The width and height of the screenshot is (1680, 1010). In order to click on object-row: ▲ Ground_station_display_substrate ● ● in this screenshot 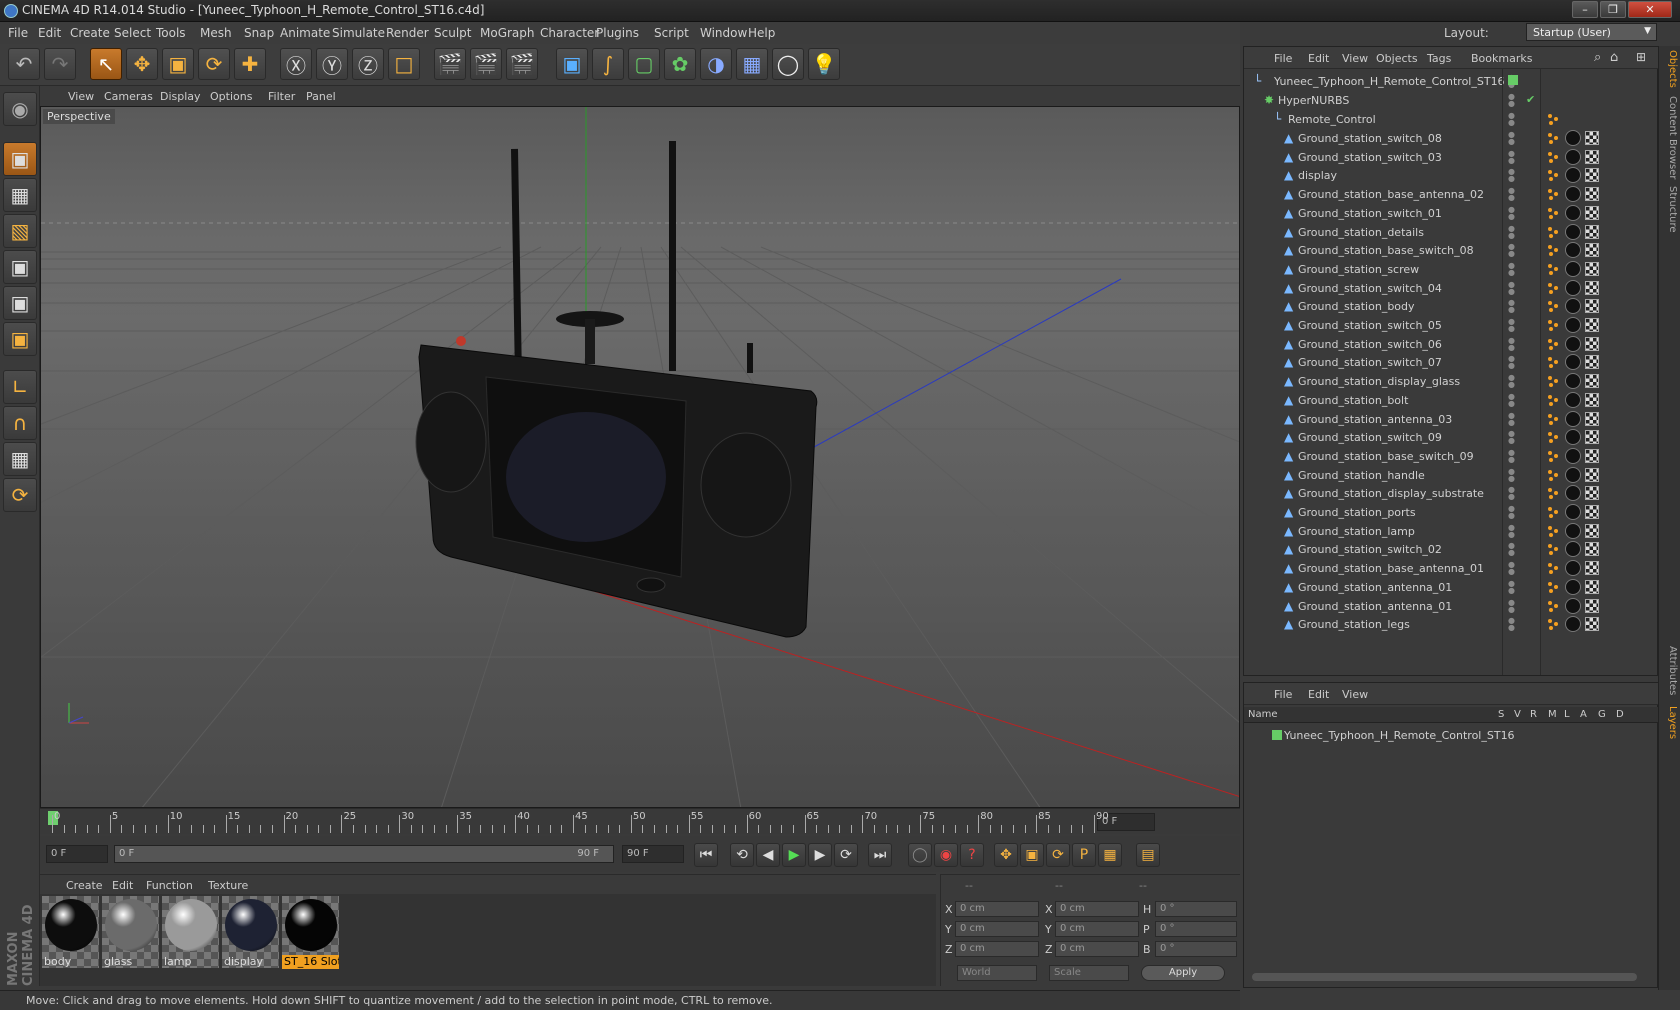, I will do `click(1451, 493)`.